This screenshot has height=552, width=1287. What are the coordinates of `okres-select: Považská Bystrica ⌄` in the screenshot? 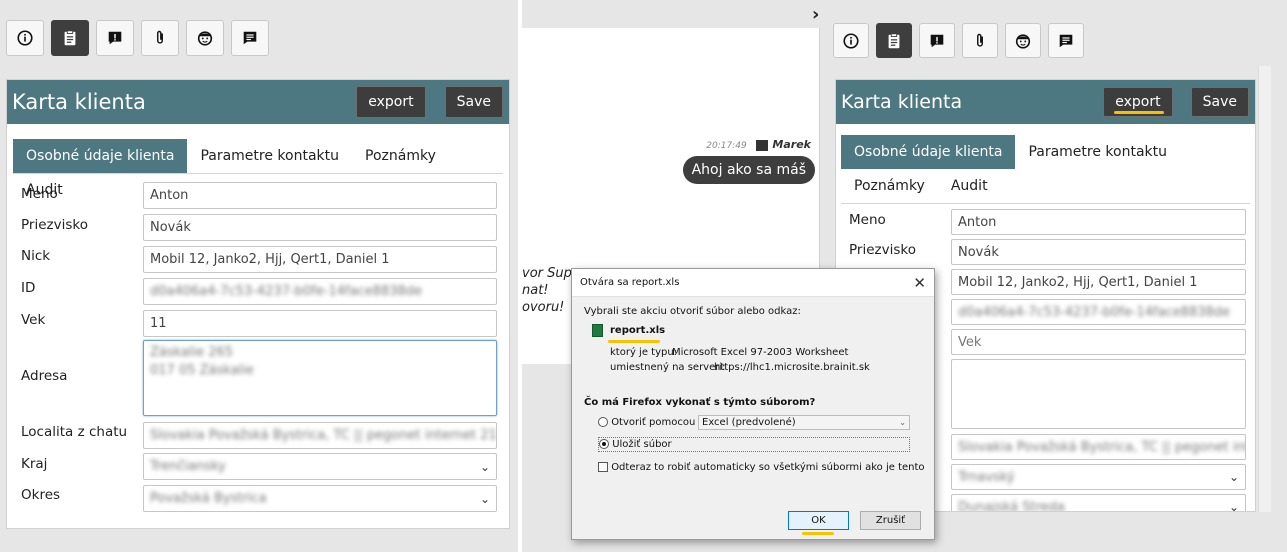 It's located at (320, 498).